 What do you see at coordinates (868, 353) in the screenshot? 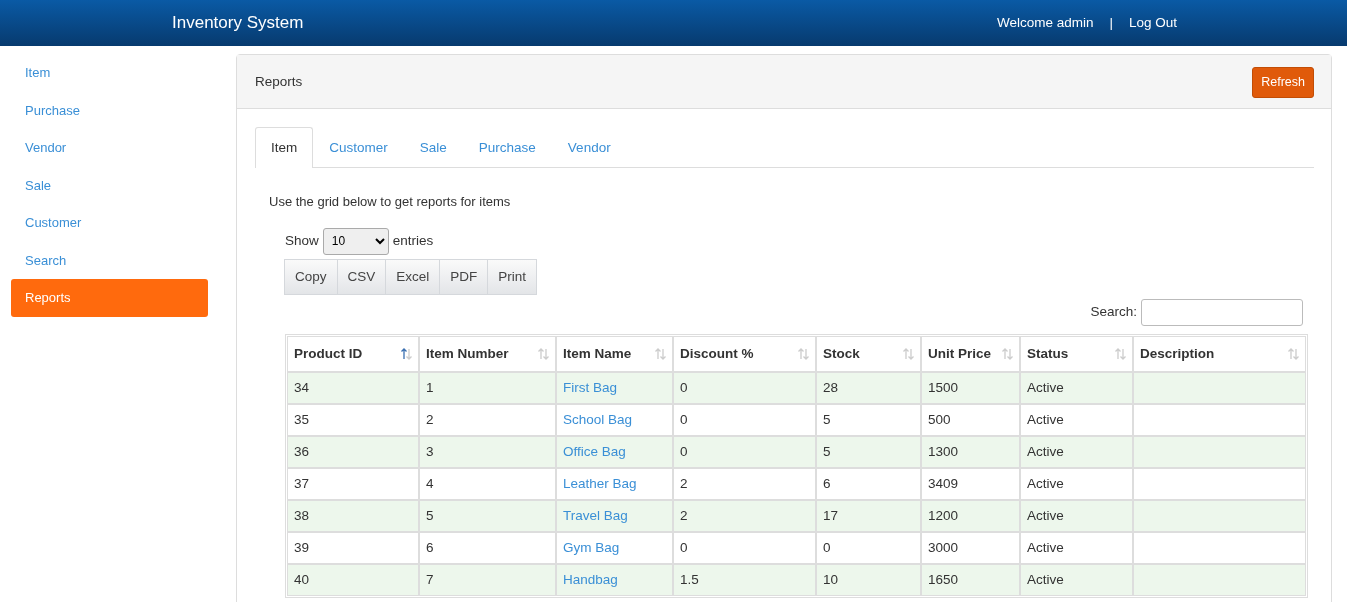
I see `column-header: Stock` at bounding box center [868, 353].